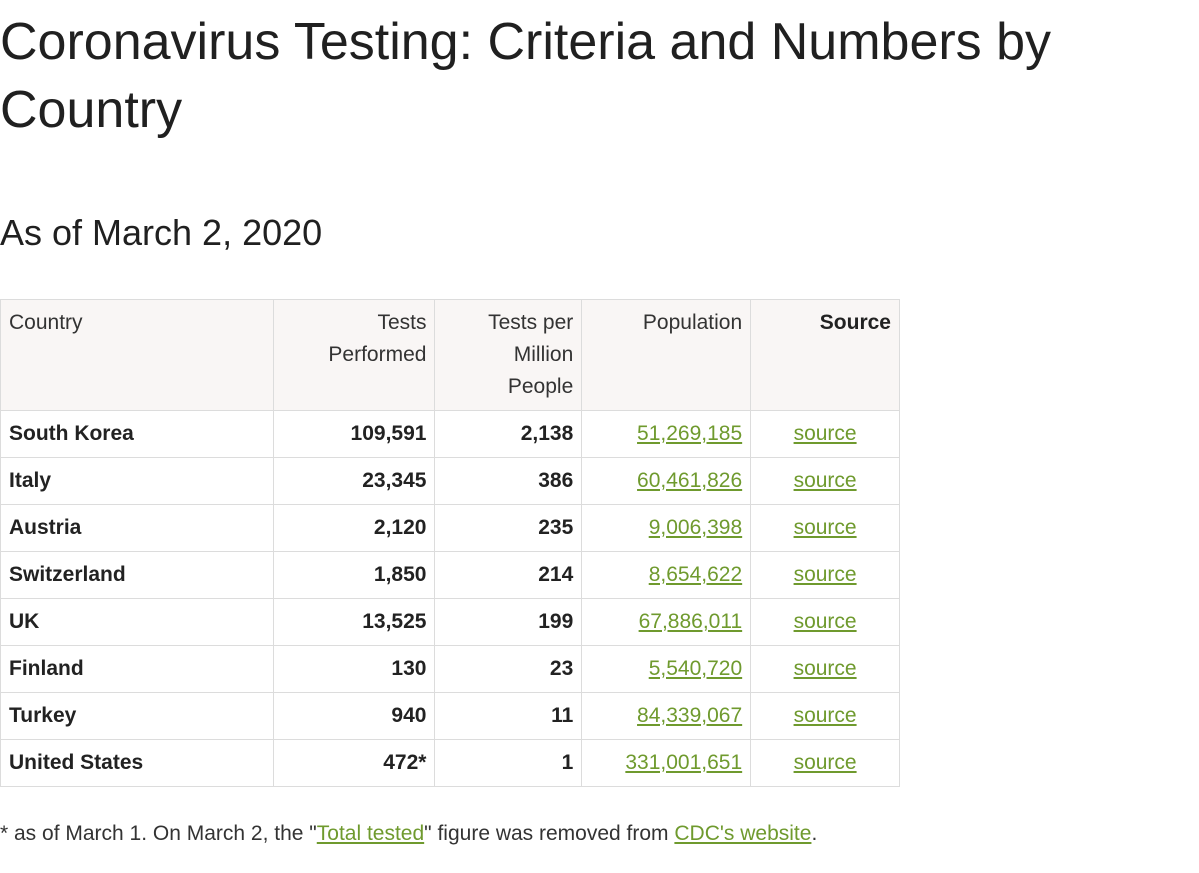 This screenshot has width=1199, height=873. I want to click on cell-population: 51,269,185, so click(666, 434).